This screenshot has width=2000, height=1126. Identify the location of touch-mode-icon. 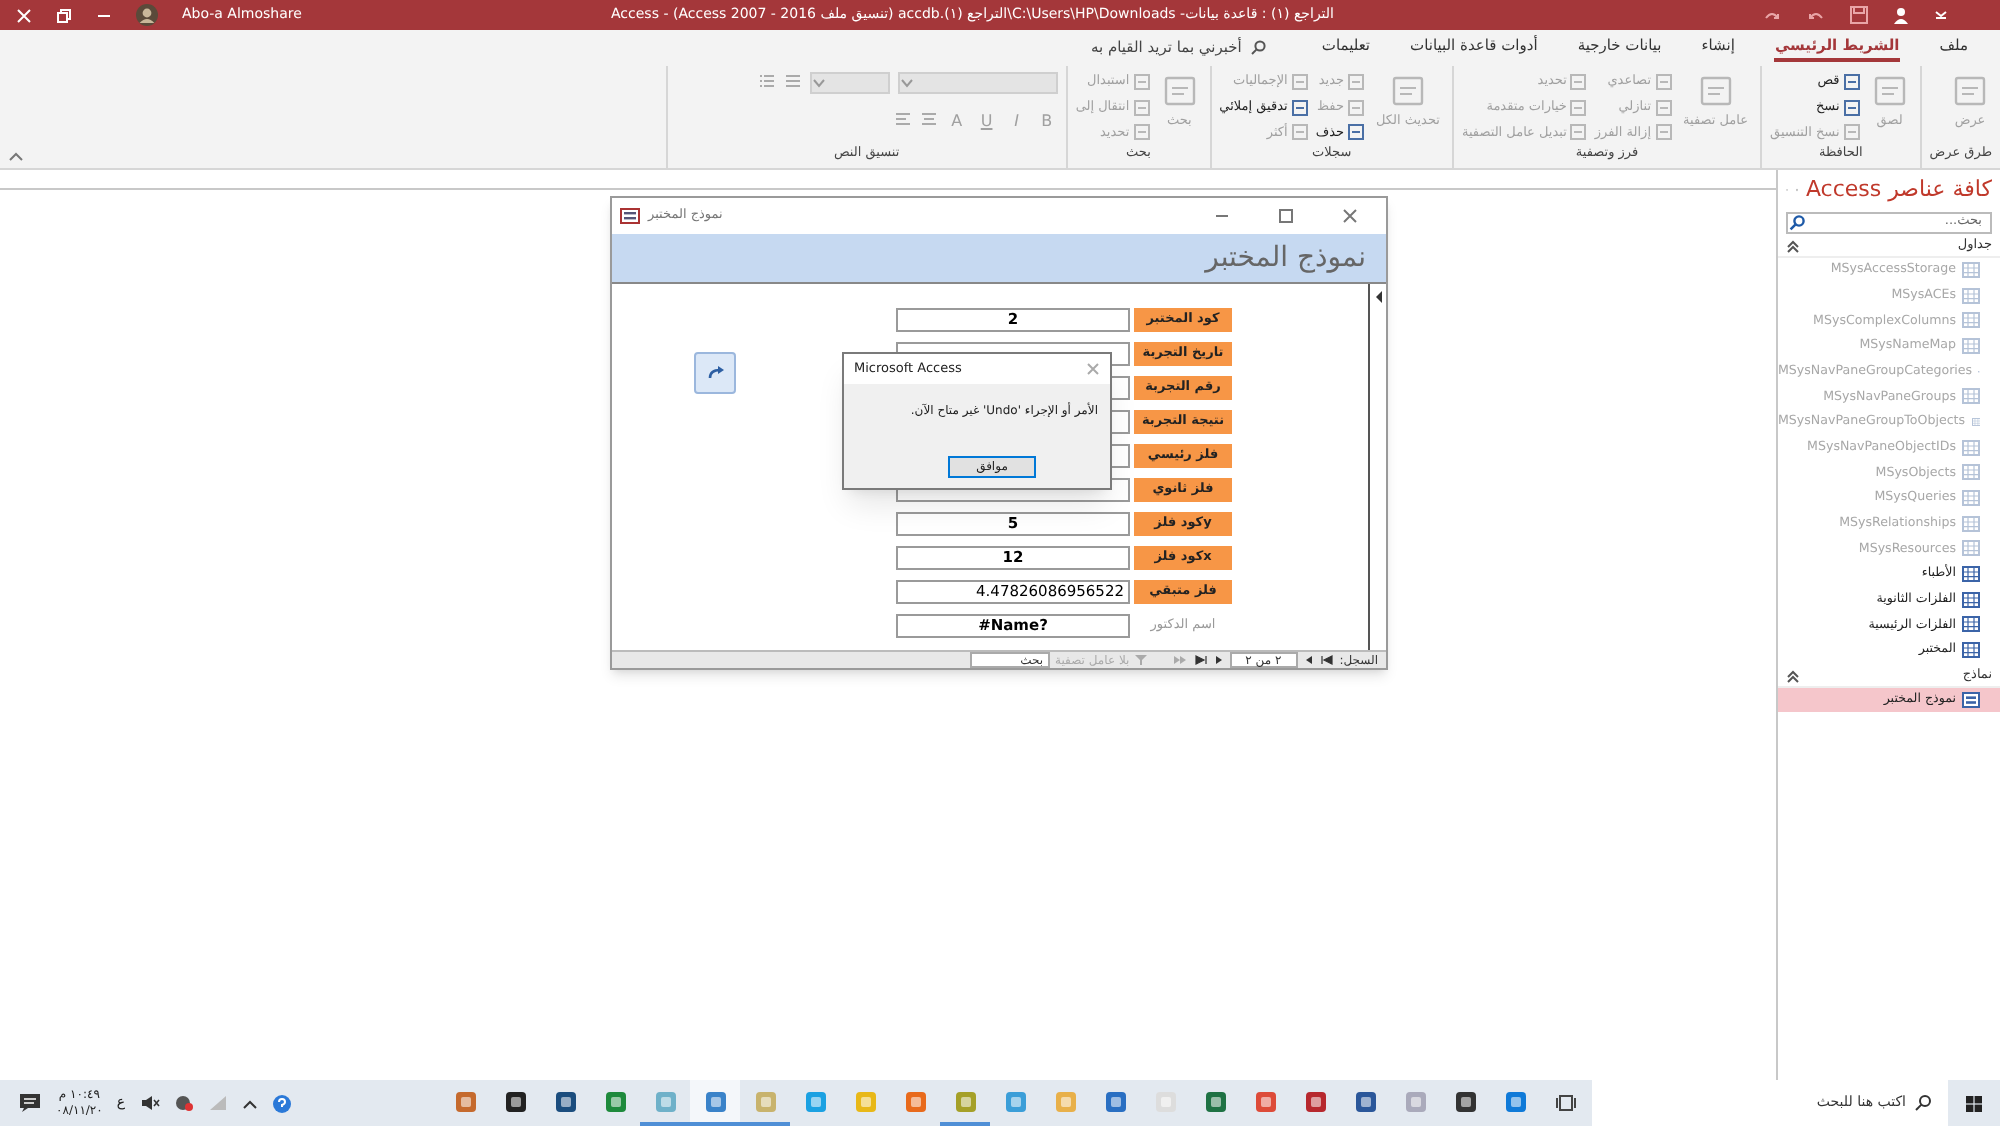
(1901, 15).